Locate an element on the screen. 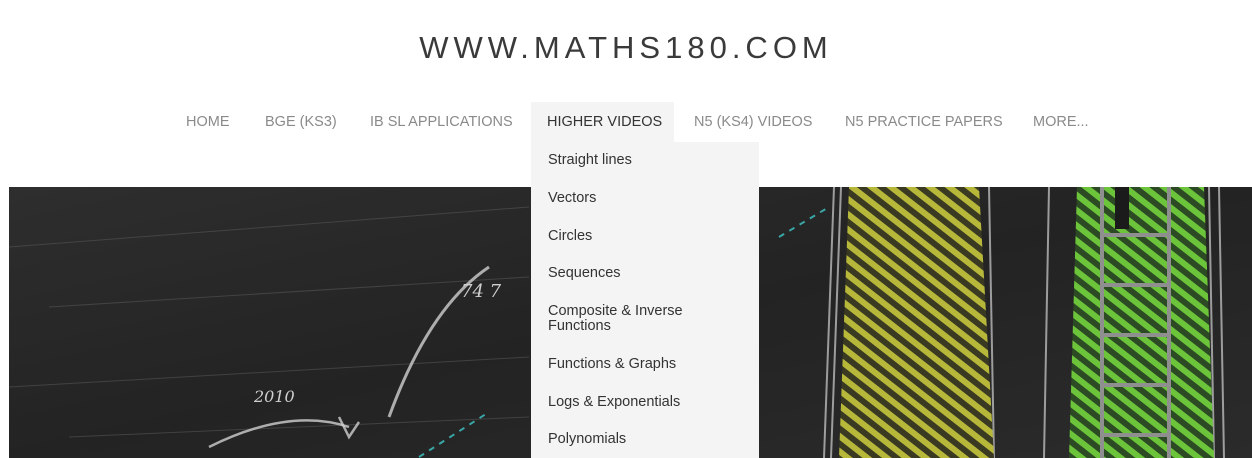 The image size is (1252, 458). dropdown-item-sequences: Sequences is located at coordinates (648, 273).